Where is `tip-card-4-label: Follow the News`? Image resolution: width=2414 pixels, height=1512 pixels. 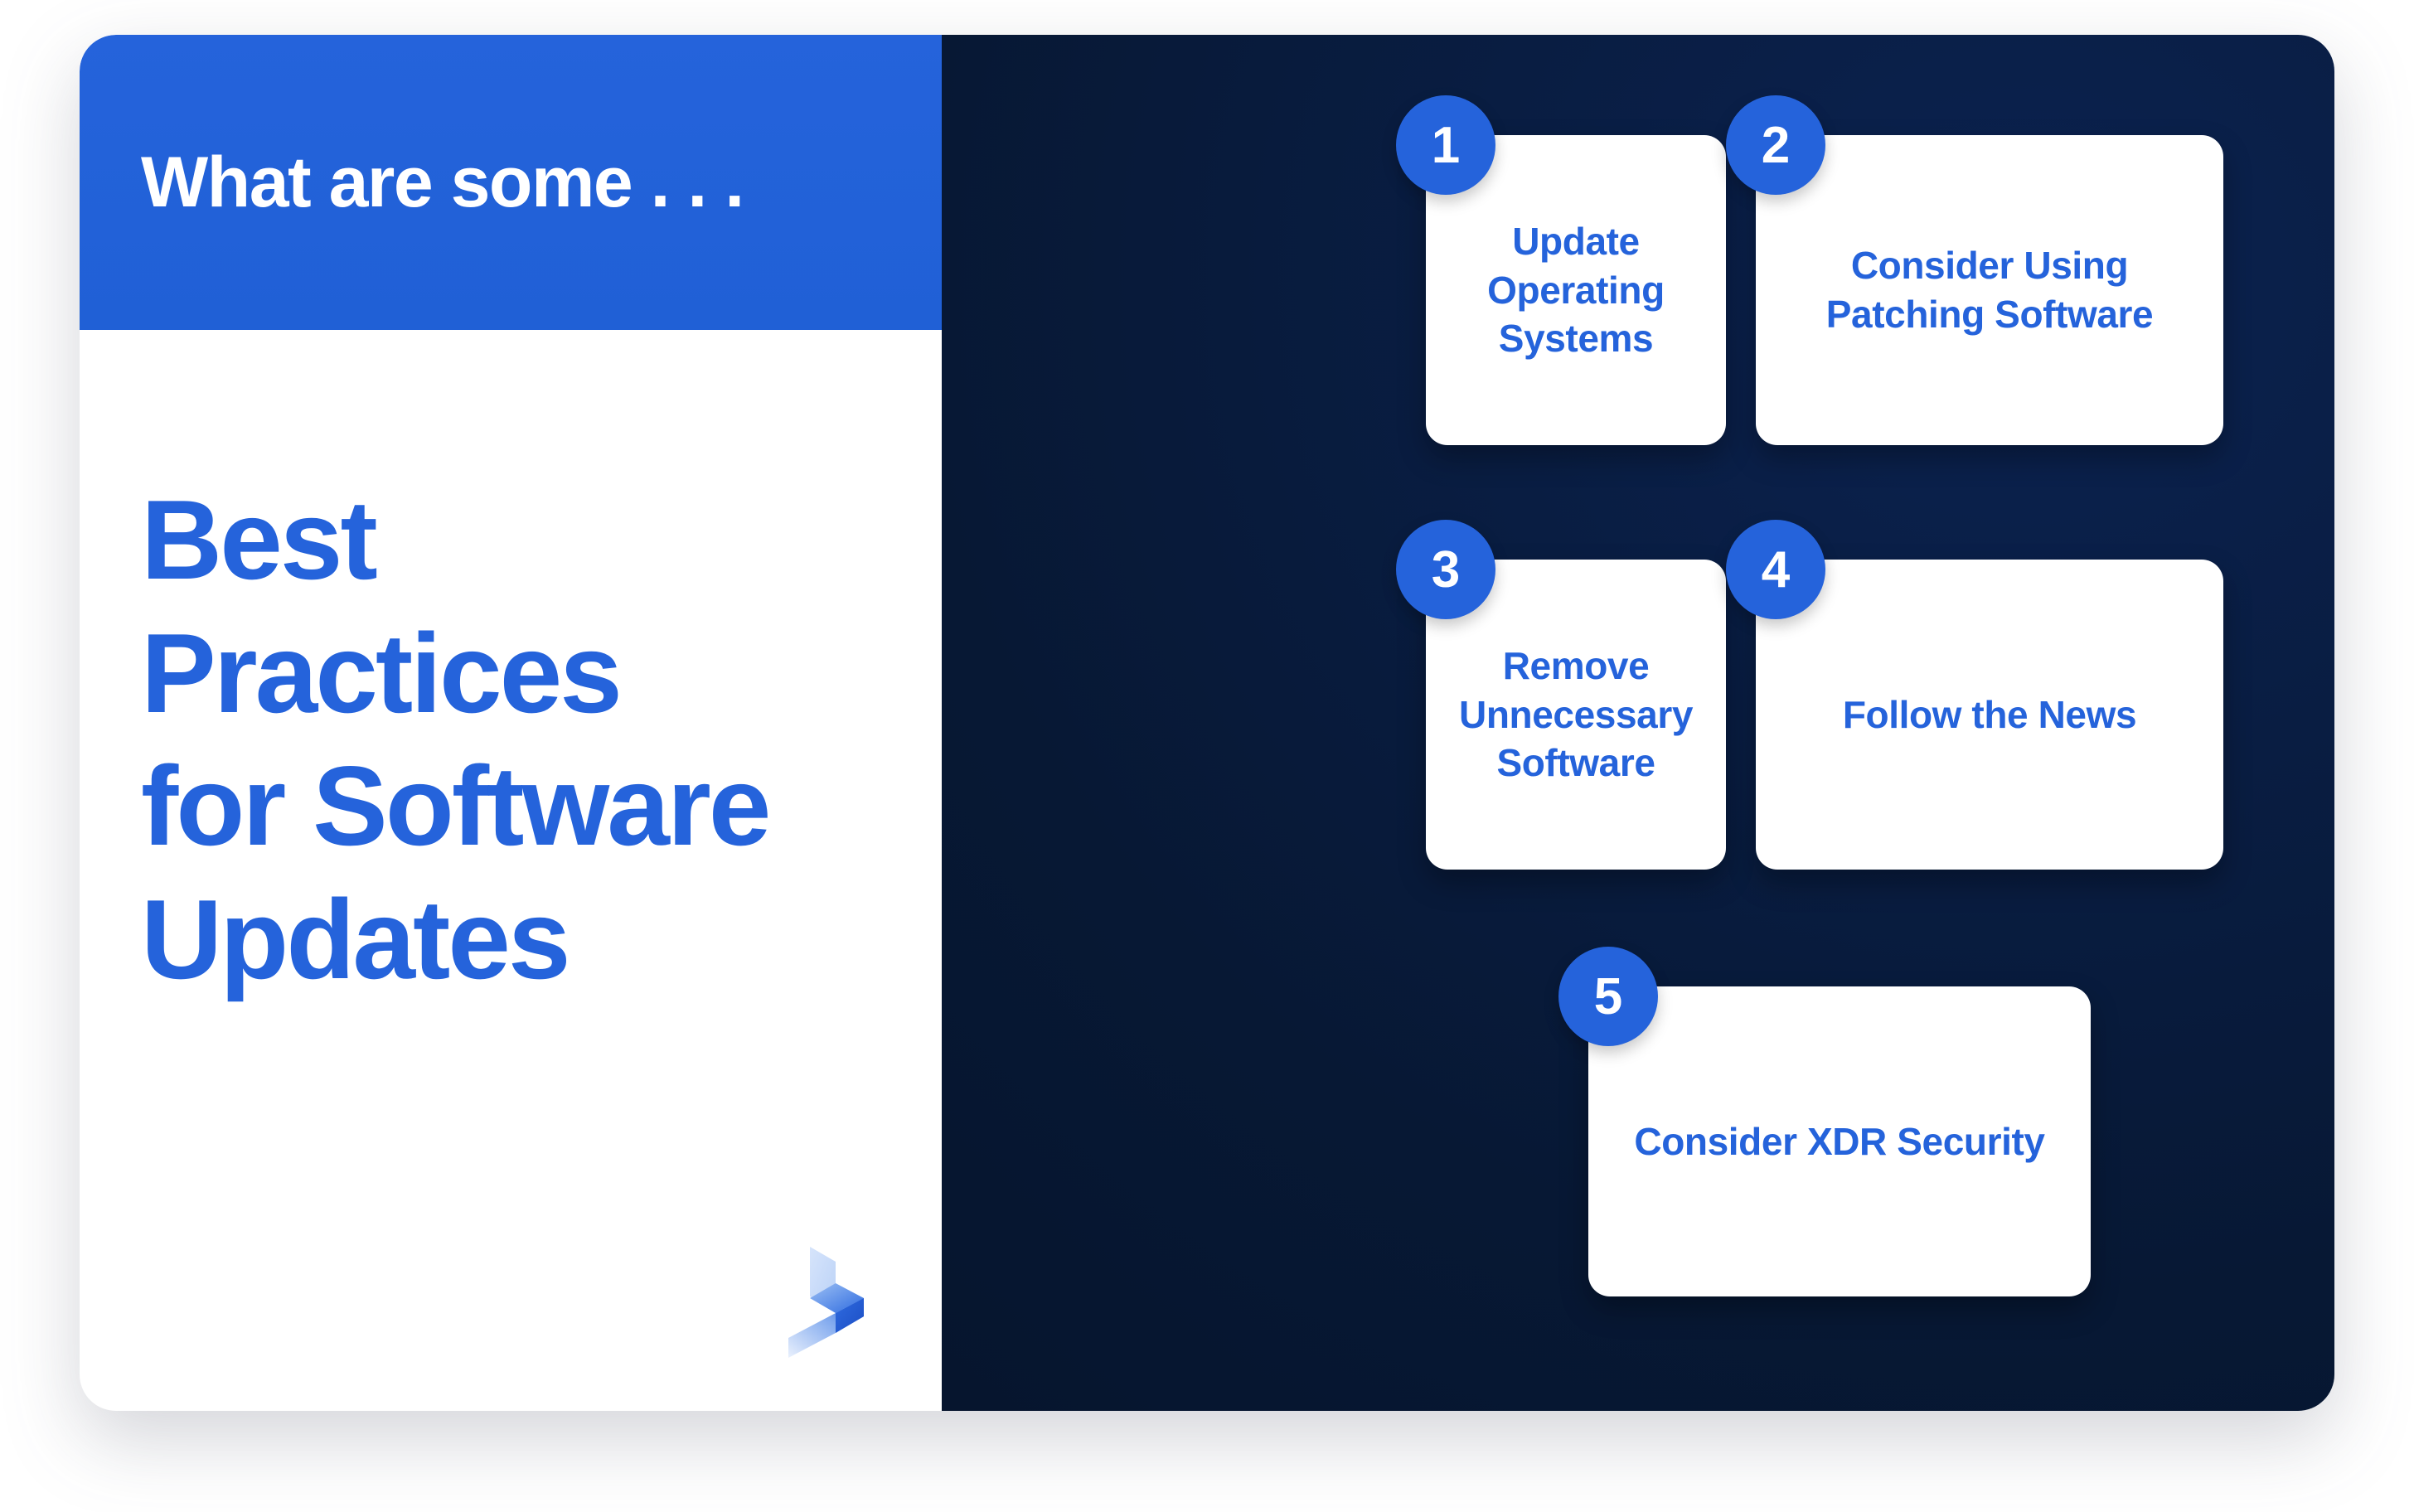 tip-card-4-label: Follow the News is located at coordinates (1990, 714).